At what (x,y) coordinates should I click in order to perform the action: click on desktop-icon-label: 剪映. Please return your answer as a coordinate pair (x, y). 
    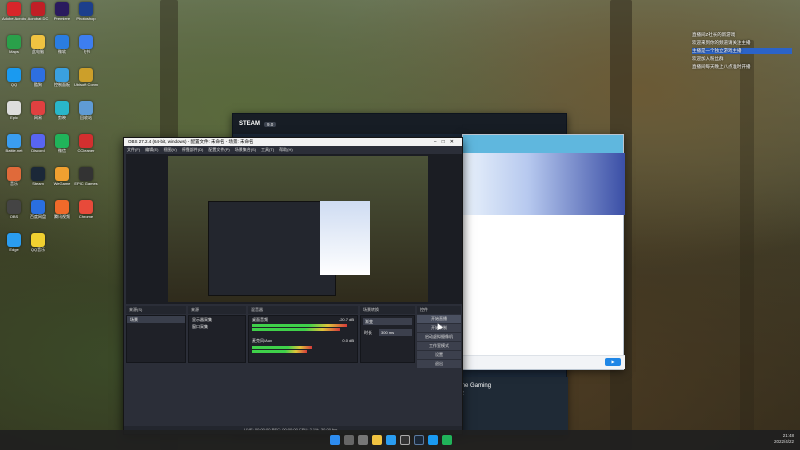
    Looking at the image, I should click on (62, 117).